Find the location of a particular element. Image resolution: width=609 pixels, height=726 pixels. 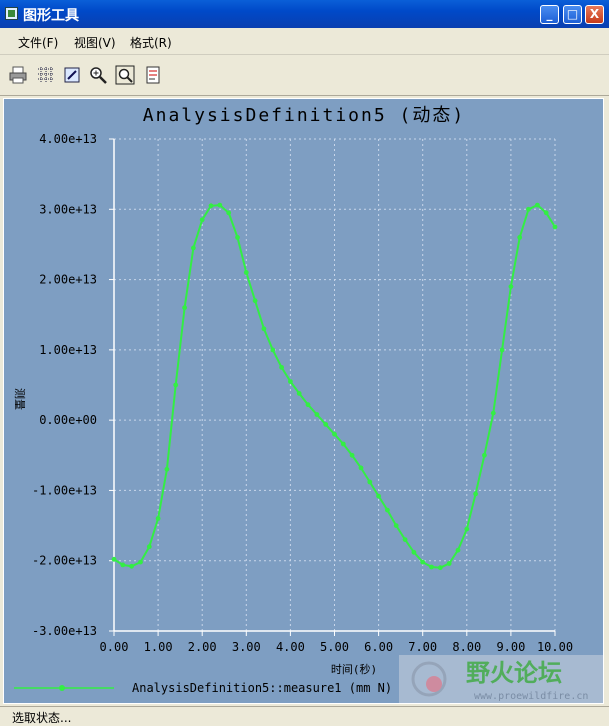

legend: AnalysisDefinition5::measure1 (mm N) is located at coordinates (203, 688).